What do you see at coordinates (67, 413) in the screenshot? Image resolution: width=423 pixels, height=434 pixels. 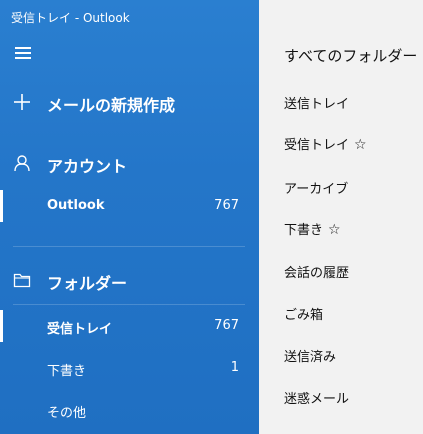 I see `folder-label: その他` at bounding box center [67, 413].